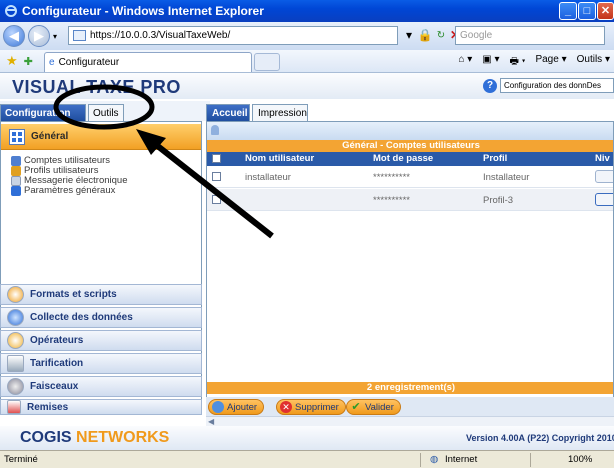  I want to click on close-window-button: ✕, so click(605, 11).